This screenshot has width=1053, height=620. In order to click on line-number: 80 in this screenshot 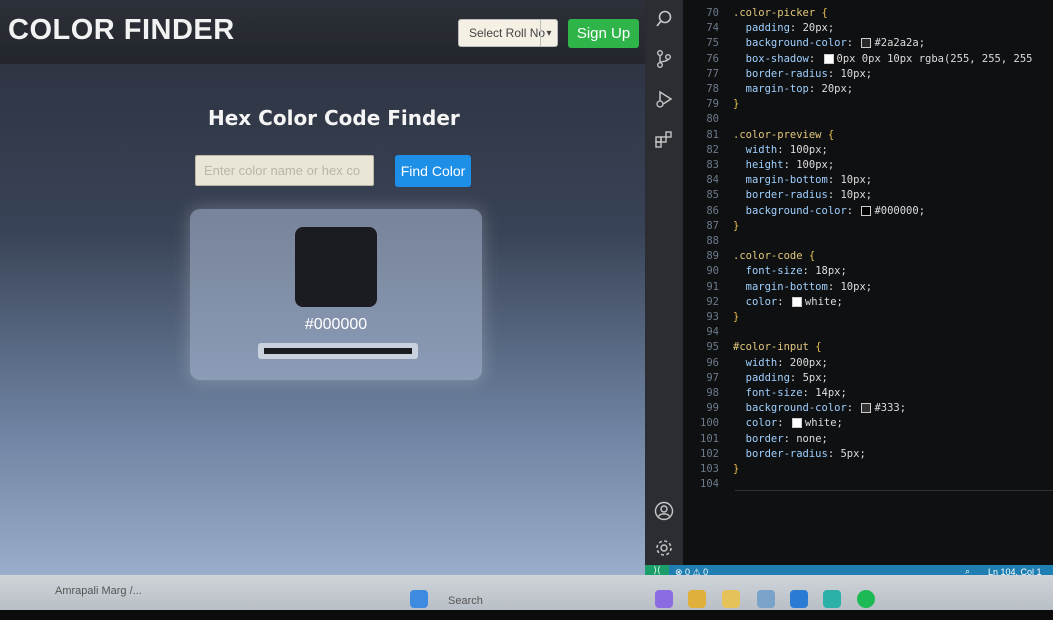, I will do `click(712, 119)`.